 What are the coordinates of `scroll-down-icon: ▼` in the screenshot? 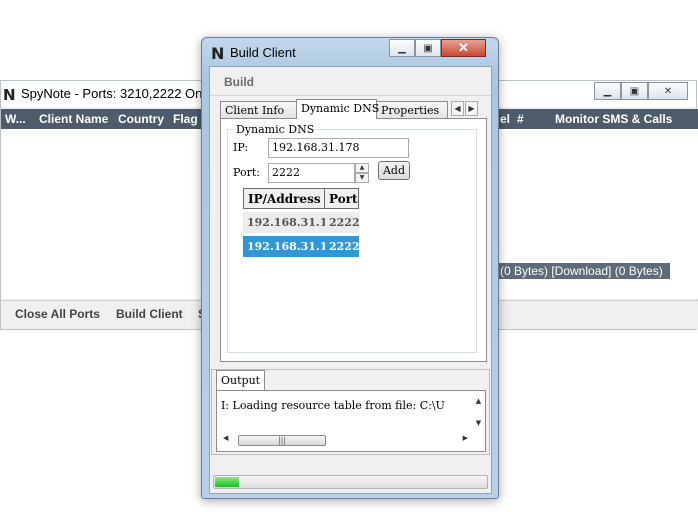 It's located at (478, 423).